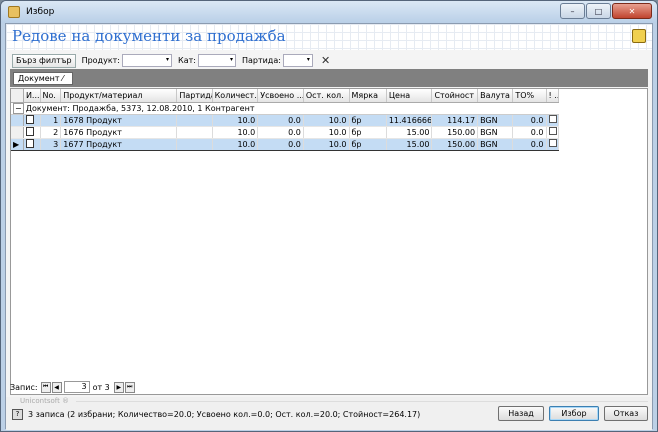 The width and height of the screenshot is (658, 432). I want to click on last-record-button: ⏭, so click(129, 387).